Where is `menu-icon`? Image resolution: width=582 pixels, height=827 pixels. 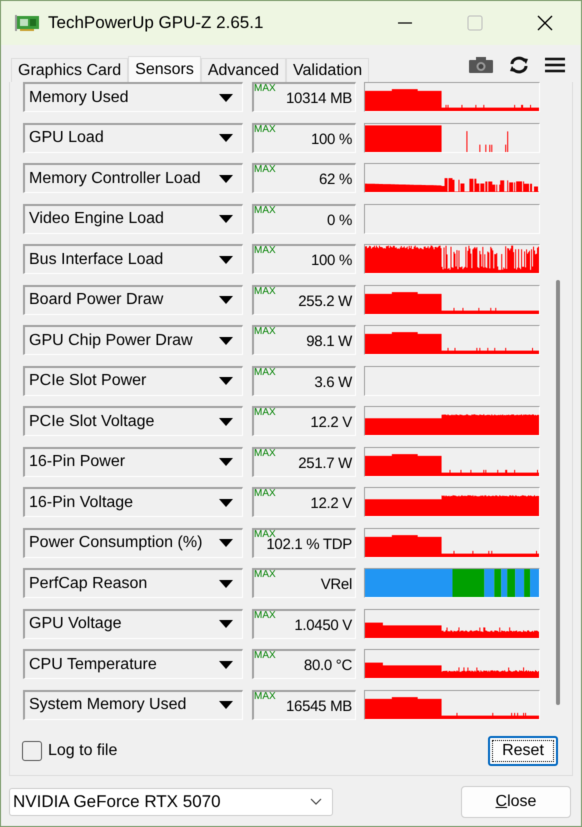
menu-icon is located at coordinates (555, 65).